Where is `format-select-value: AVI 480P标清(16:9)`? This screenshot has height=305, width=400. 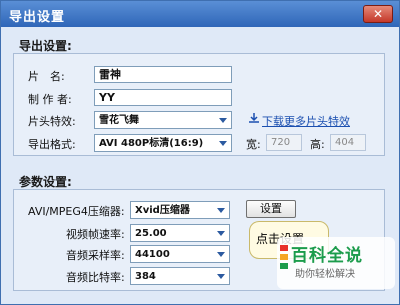
format-select-value: AVI 480P标清(16:9) is located at coordinates (151, 143).